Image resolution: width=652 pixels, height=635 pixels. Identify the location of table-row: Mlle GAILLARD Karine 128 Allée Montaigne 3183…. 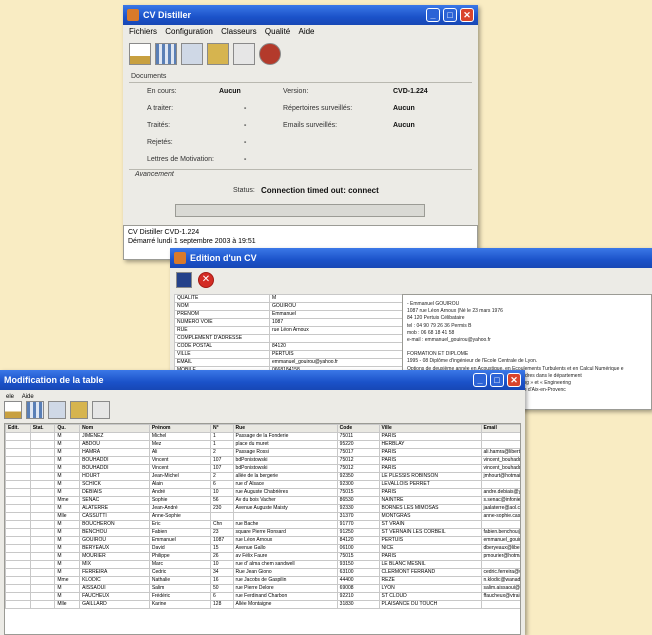
(262, 604).